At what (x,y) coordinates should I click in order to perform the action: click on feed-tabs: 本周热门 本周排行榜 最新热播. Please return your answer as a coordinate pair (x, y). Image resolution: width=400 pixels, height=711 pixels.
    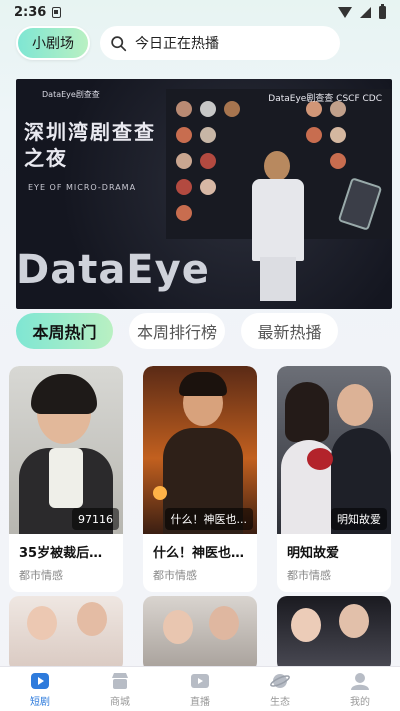
    Looking at the image, I should click on (201, 332).